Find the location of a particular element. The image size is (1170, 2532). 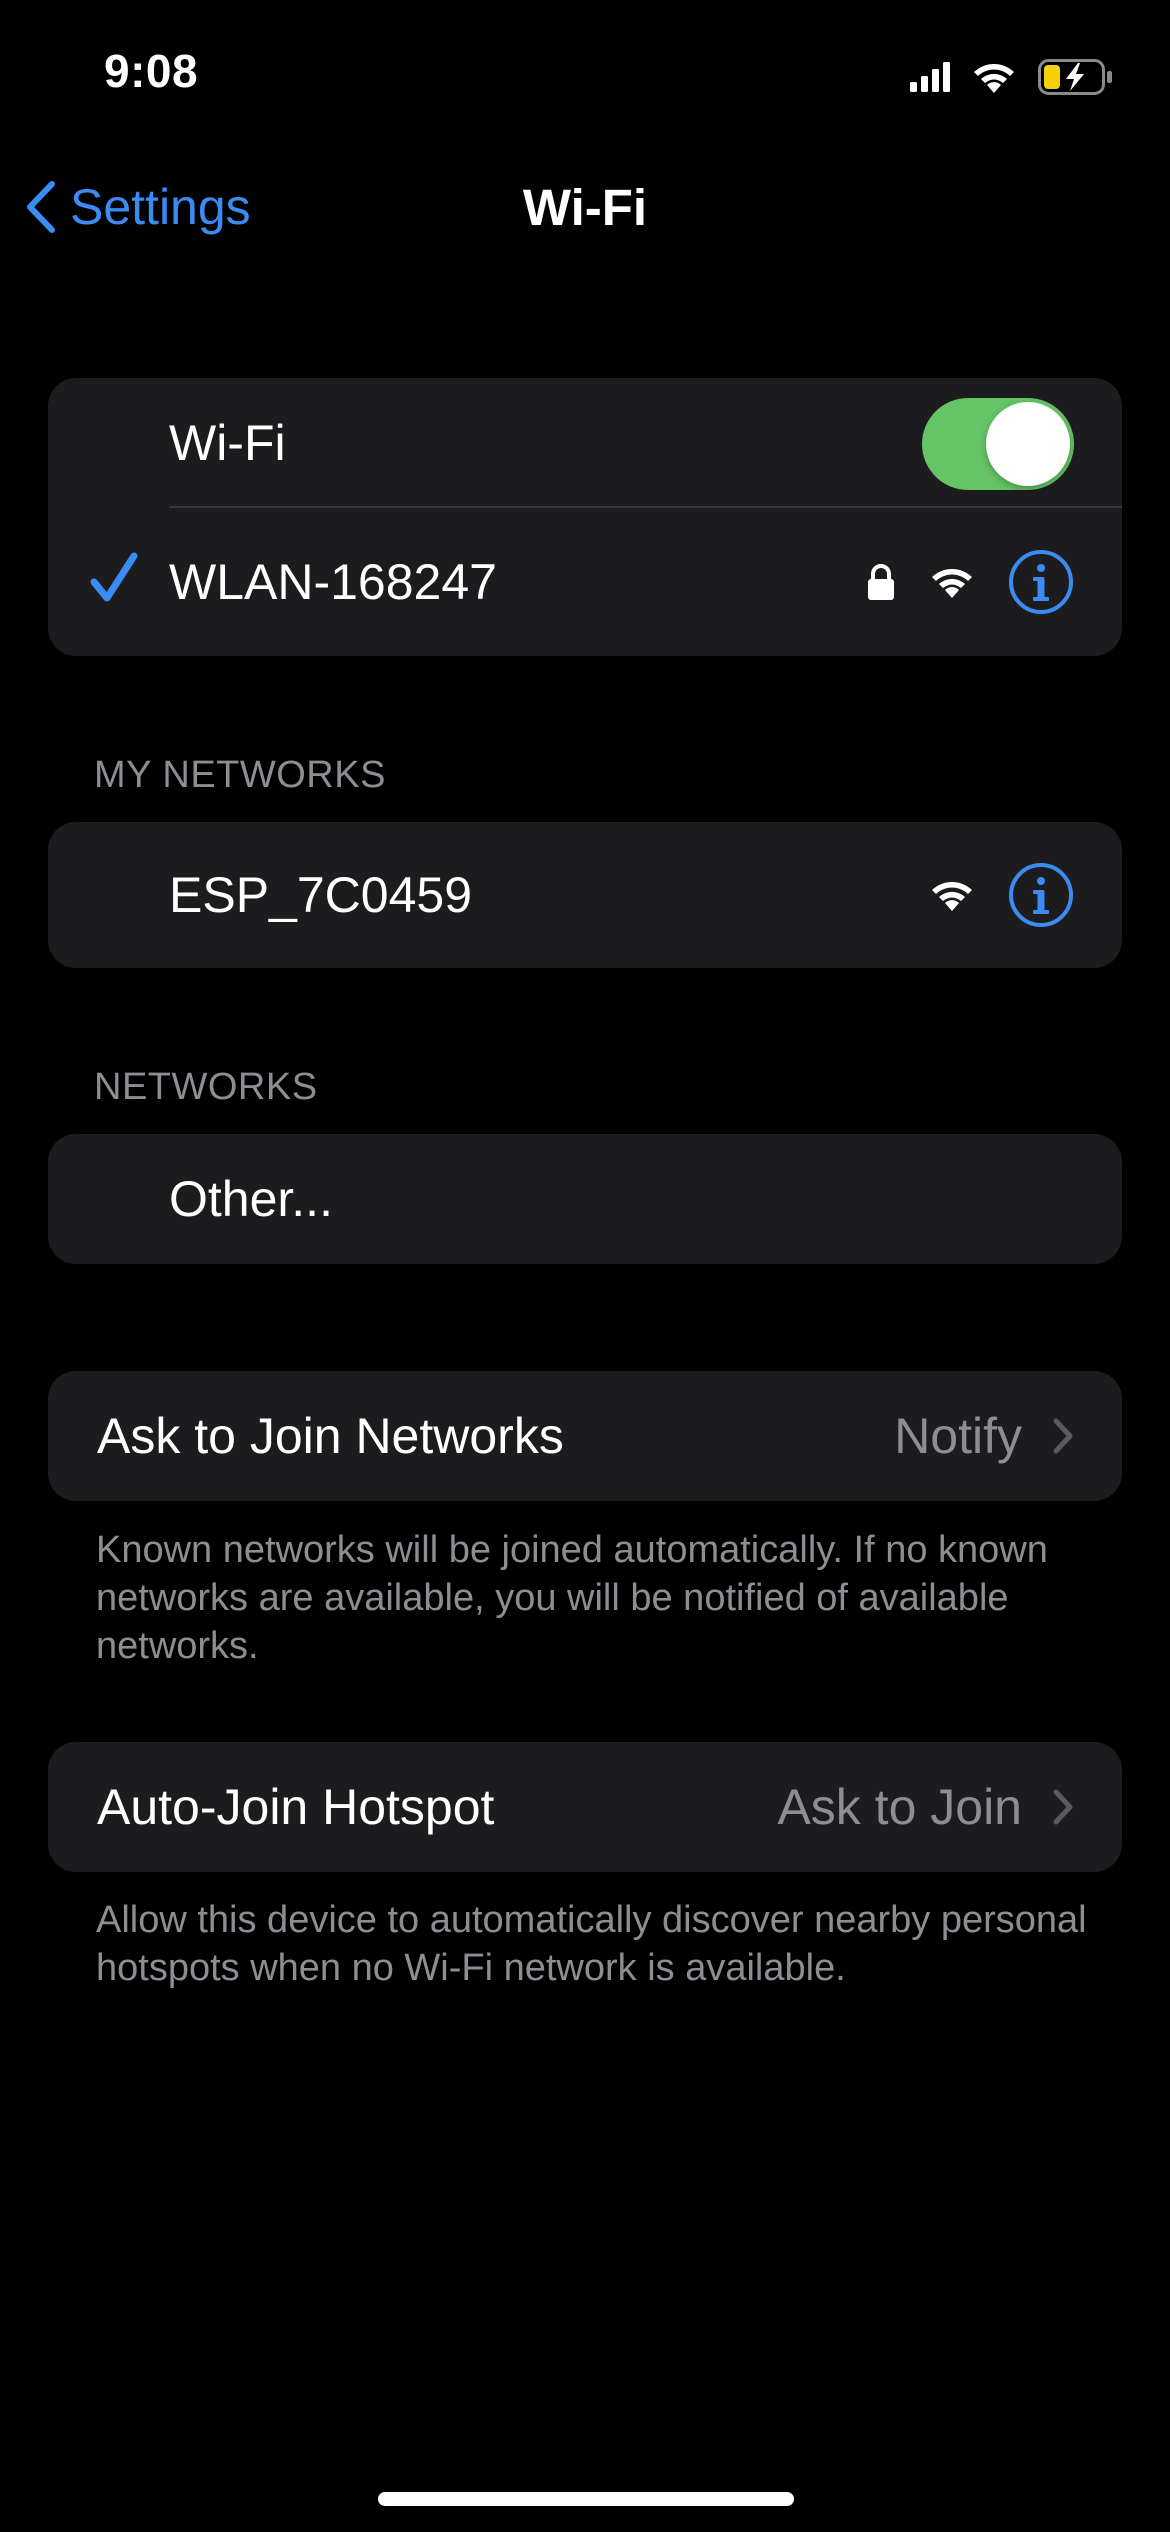

my-networks-group: ESP_7C0459 is located at coordinates (585, 895).